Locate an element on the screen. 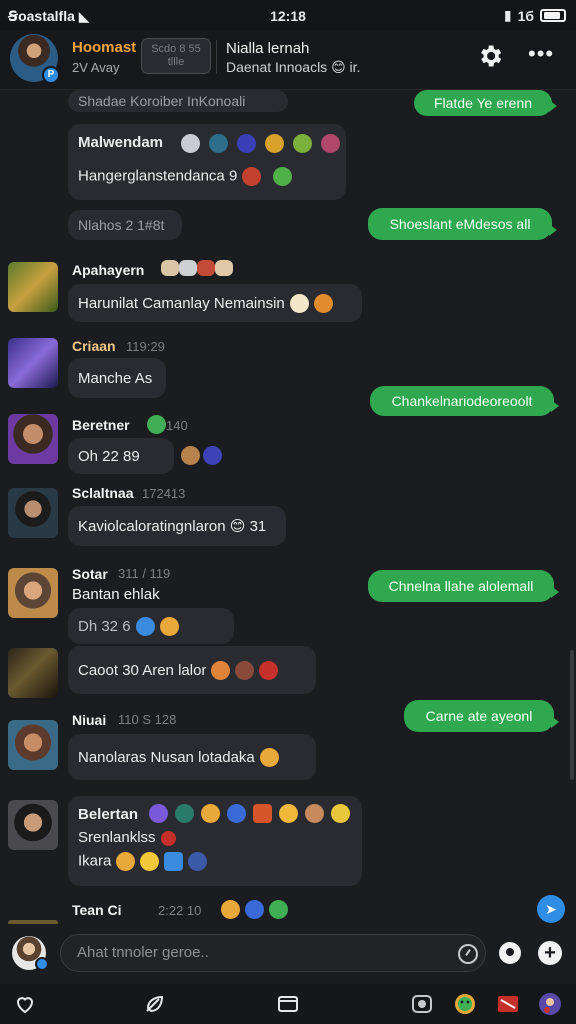 The image size is (576, 1024). message-text: Chankelnariodeoreoolt is located at coordinates (462, 401).